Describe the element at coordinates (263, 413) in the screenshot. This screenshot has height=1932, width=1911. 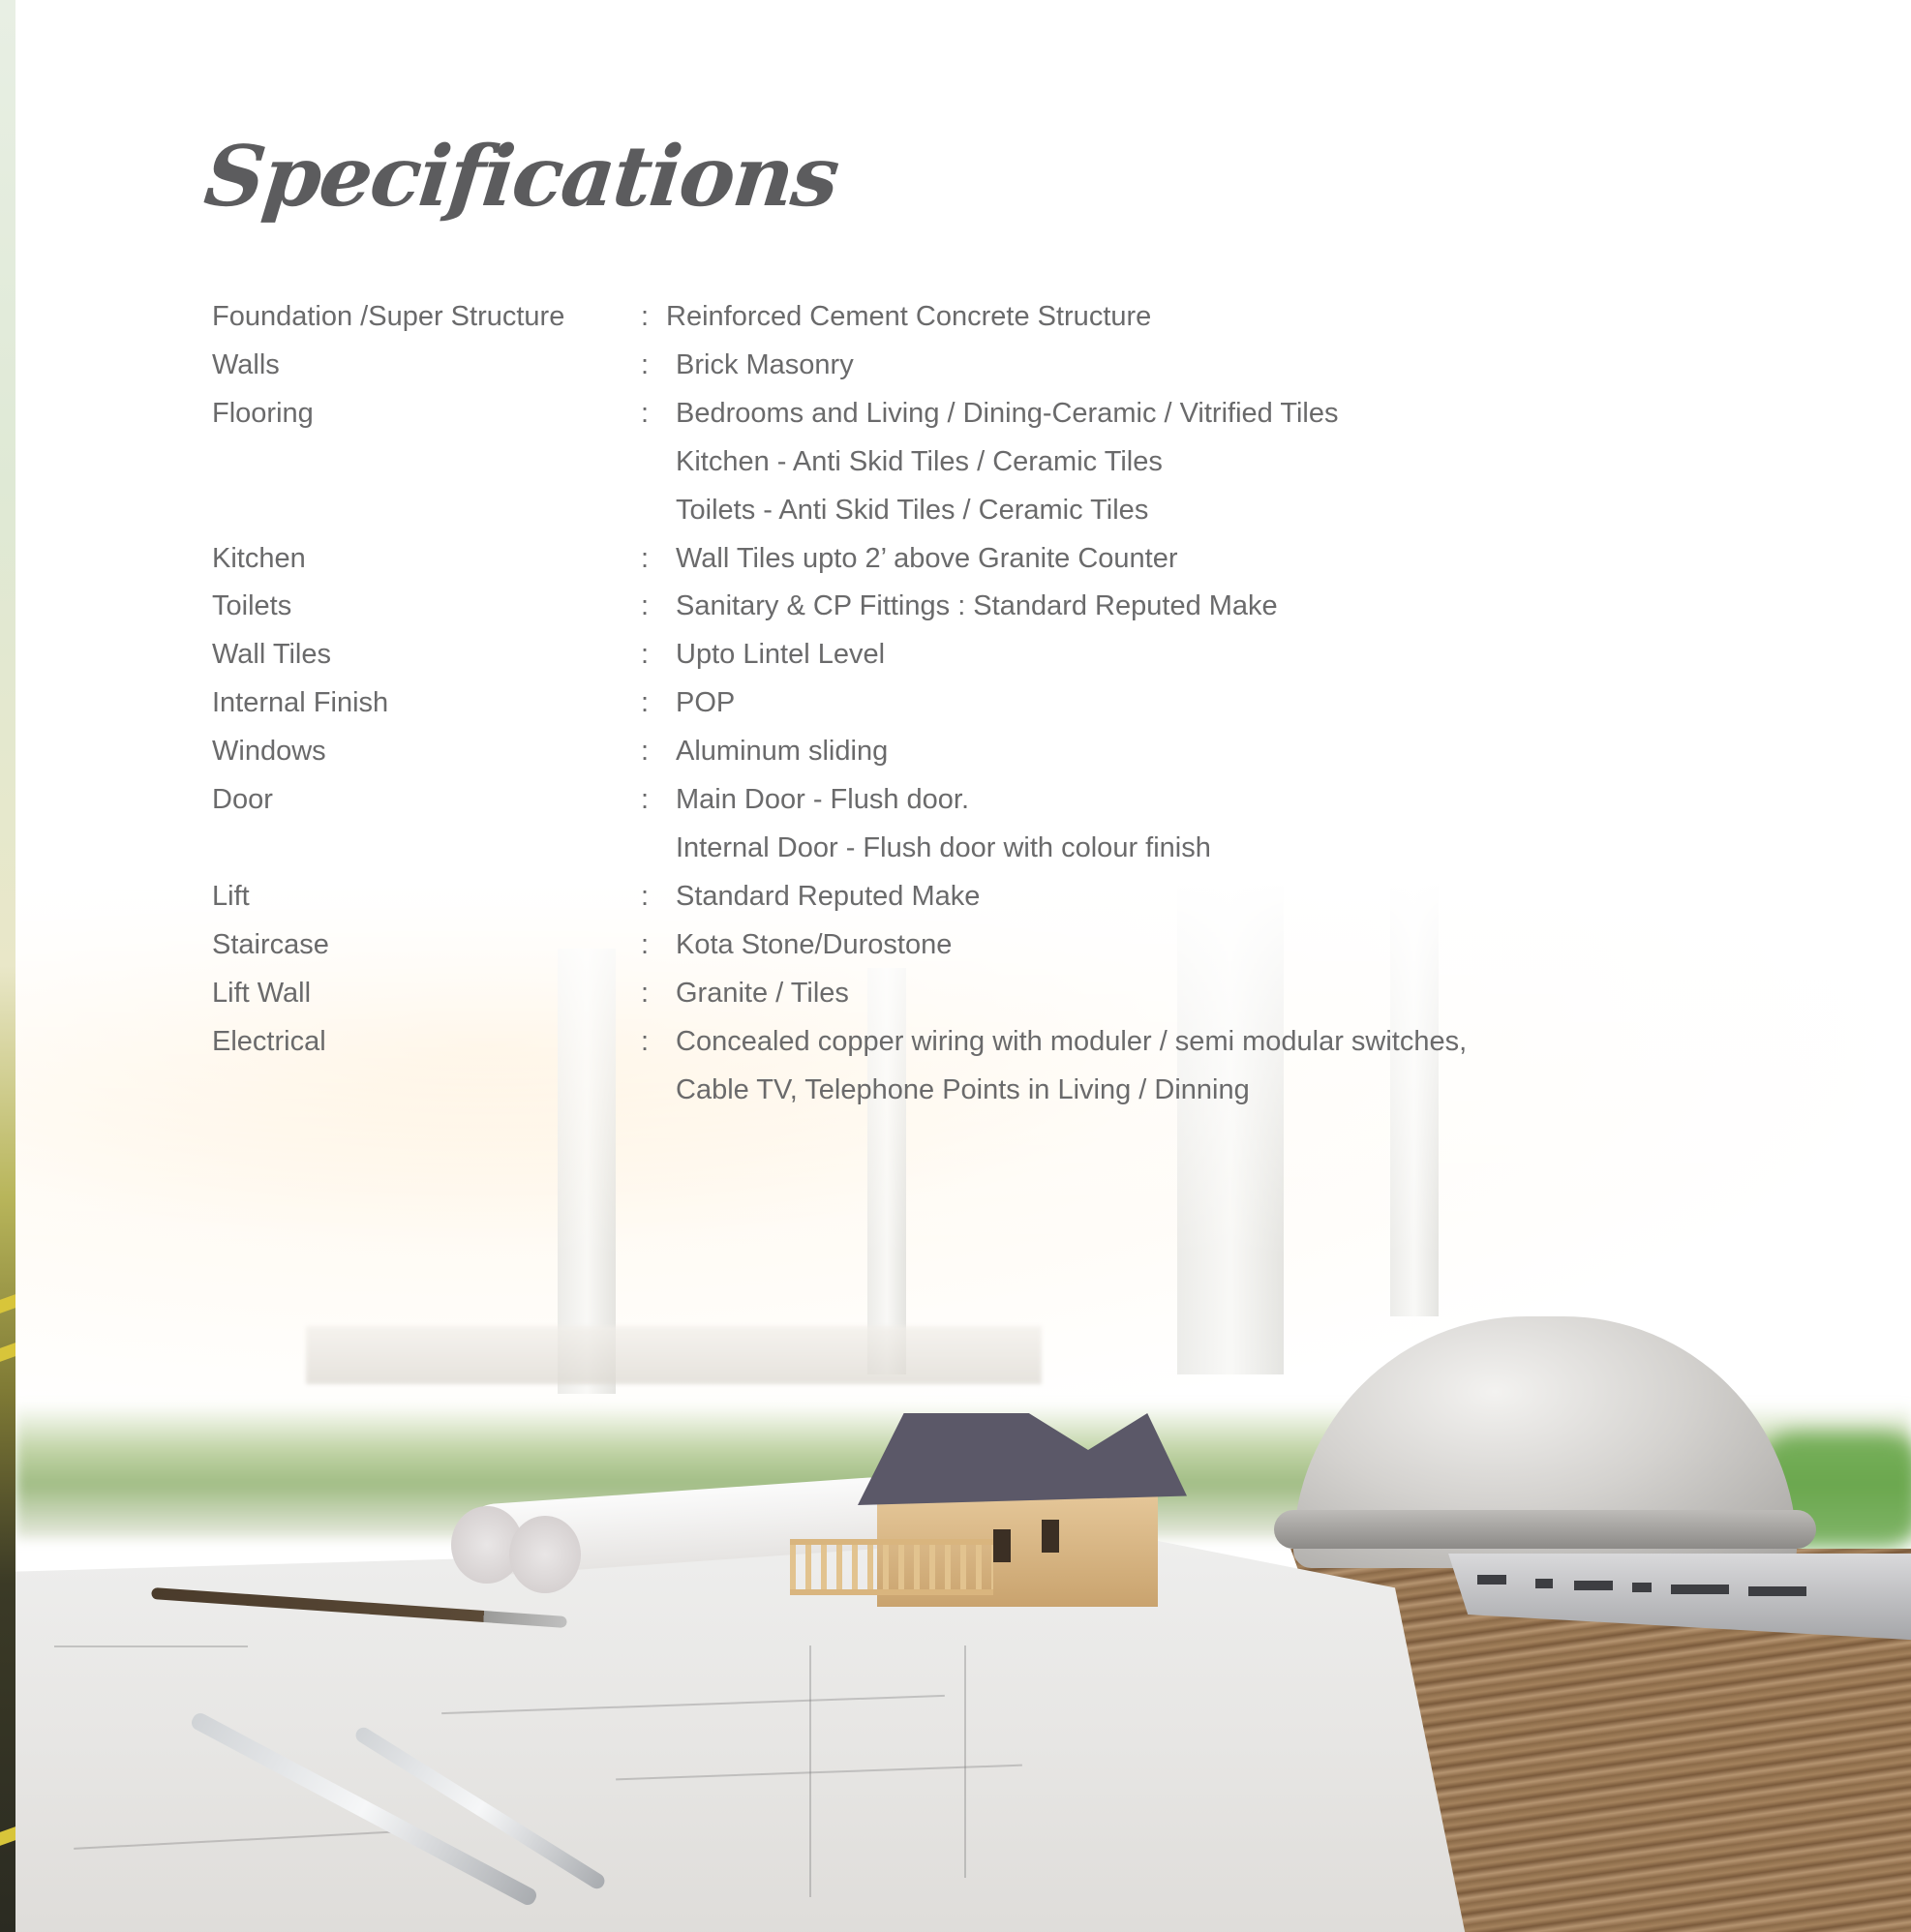
I see `spec-label: Flooring` at that location.